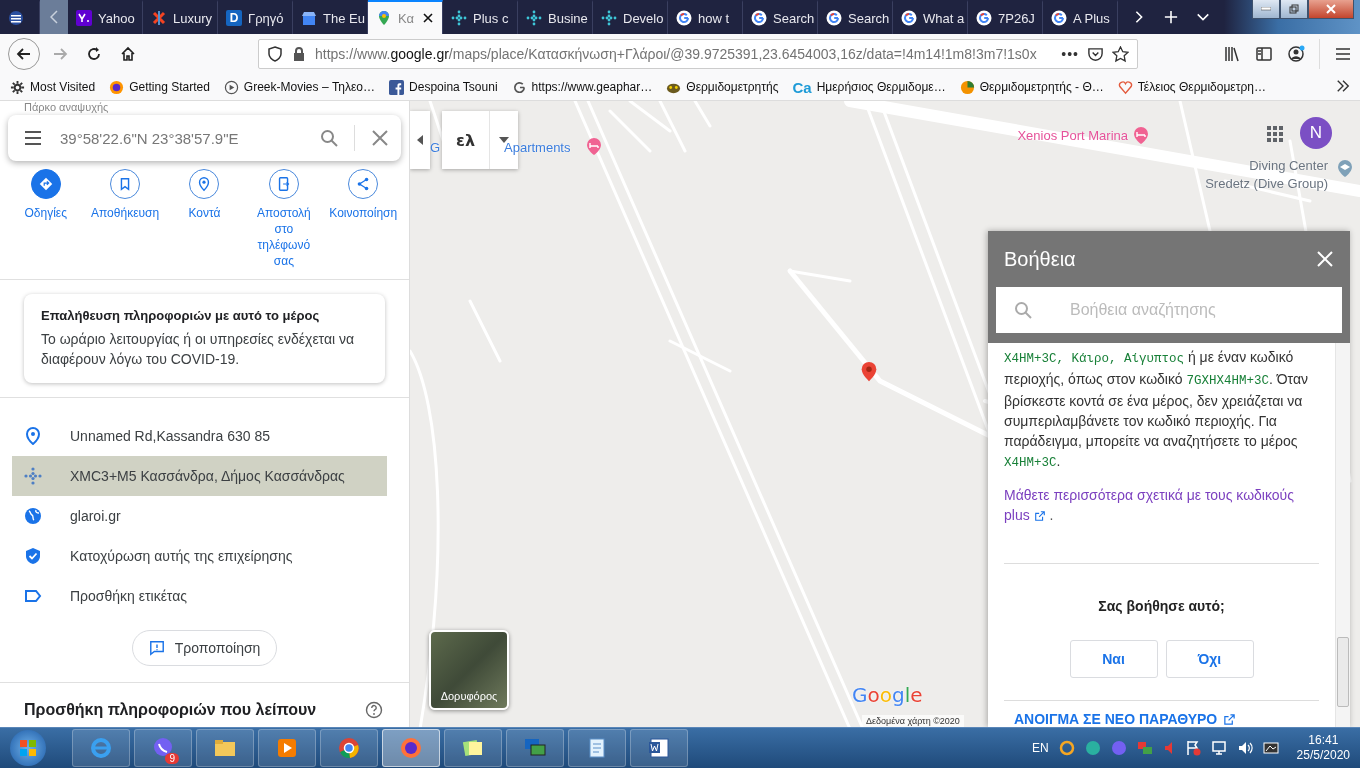 The height and width of the screenshot is (768, 1360). What do you see at coordinates (397, 87) in the screenshot?
I see `facebook-icon` at bounding box center [397, 87].